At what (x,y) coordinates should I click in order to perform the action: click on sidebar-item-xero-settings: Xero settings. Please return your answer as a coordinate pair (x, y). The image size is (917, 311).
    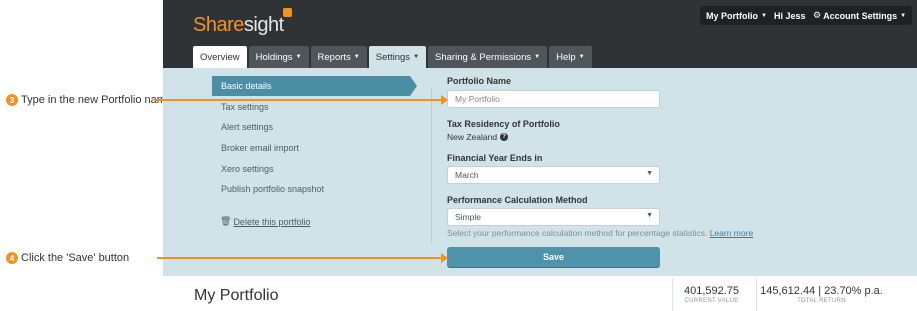
    Looking at the image, I should click on (314, 169).